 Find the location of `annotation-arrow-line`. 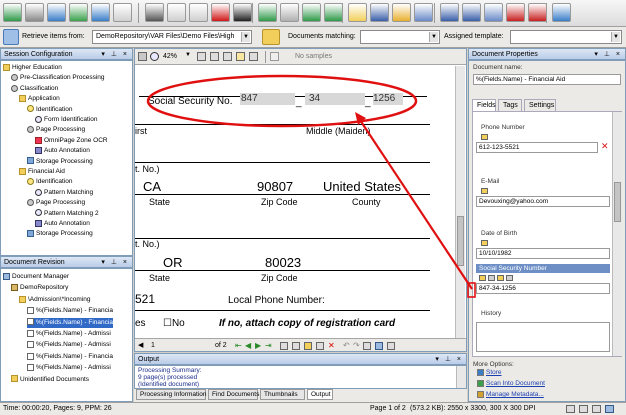

annotation-arrow-line is located at coordinates (416, 204).